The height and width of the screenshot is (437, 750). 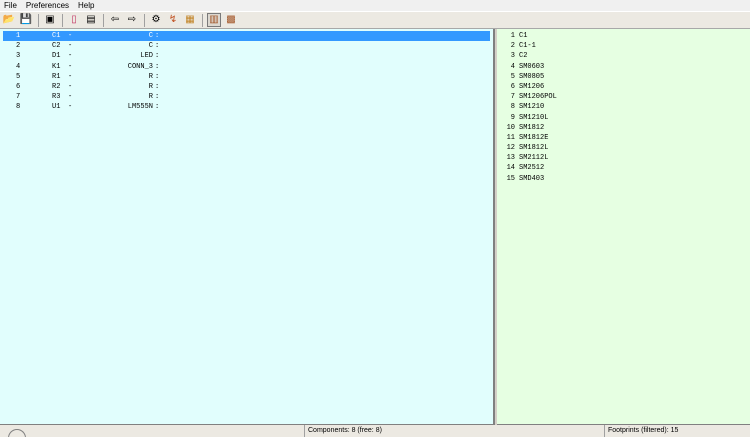 What do you see at coordinates (47, 5) in the screenshot?
I see `menu-preferences: Preferences` at bounding box center [47, 5].